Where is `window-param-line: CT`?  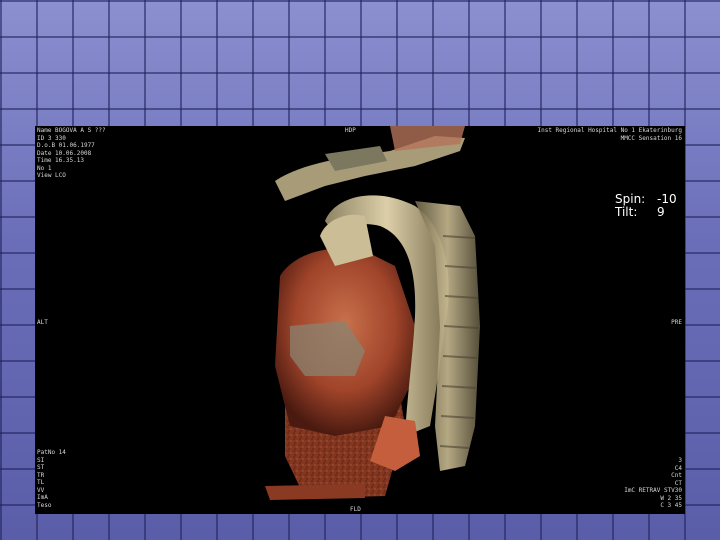 window-param-line: CT is located at coordinates (678, 483).